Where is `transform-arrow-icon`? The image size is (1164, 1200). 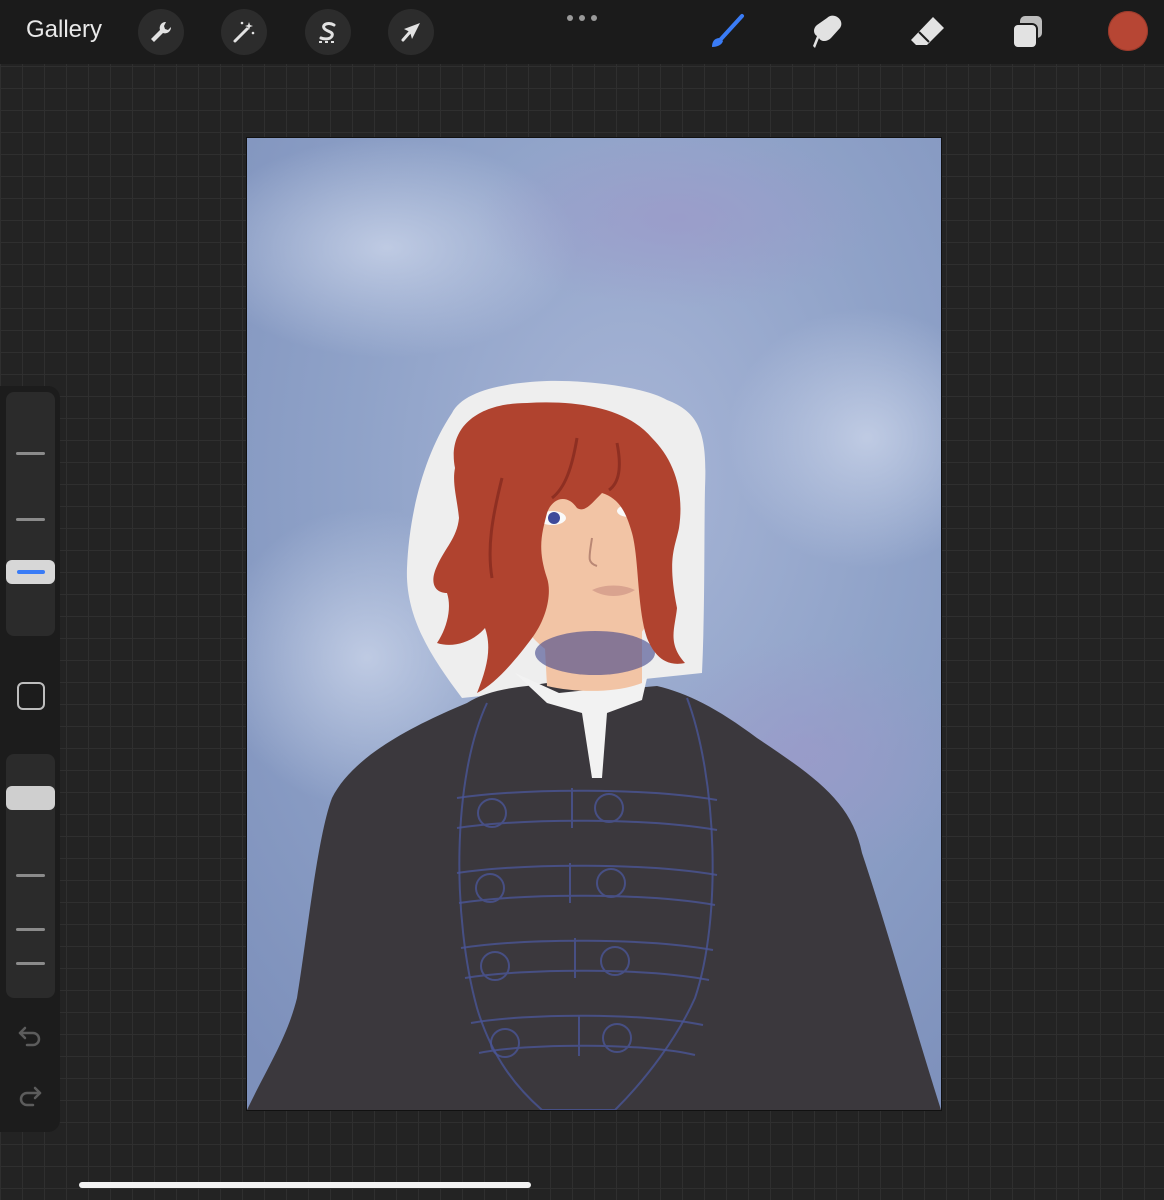
transform-arrow-icon is located at coordinates (411, 32).